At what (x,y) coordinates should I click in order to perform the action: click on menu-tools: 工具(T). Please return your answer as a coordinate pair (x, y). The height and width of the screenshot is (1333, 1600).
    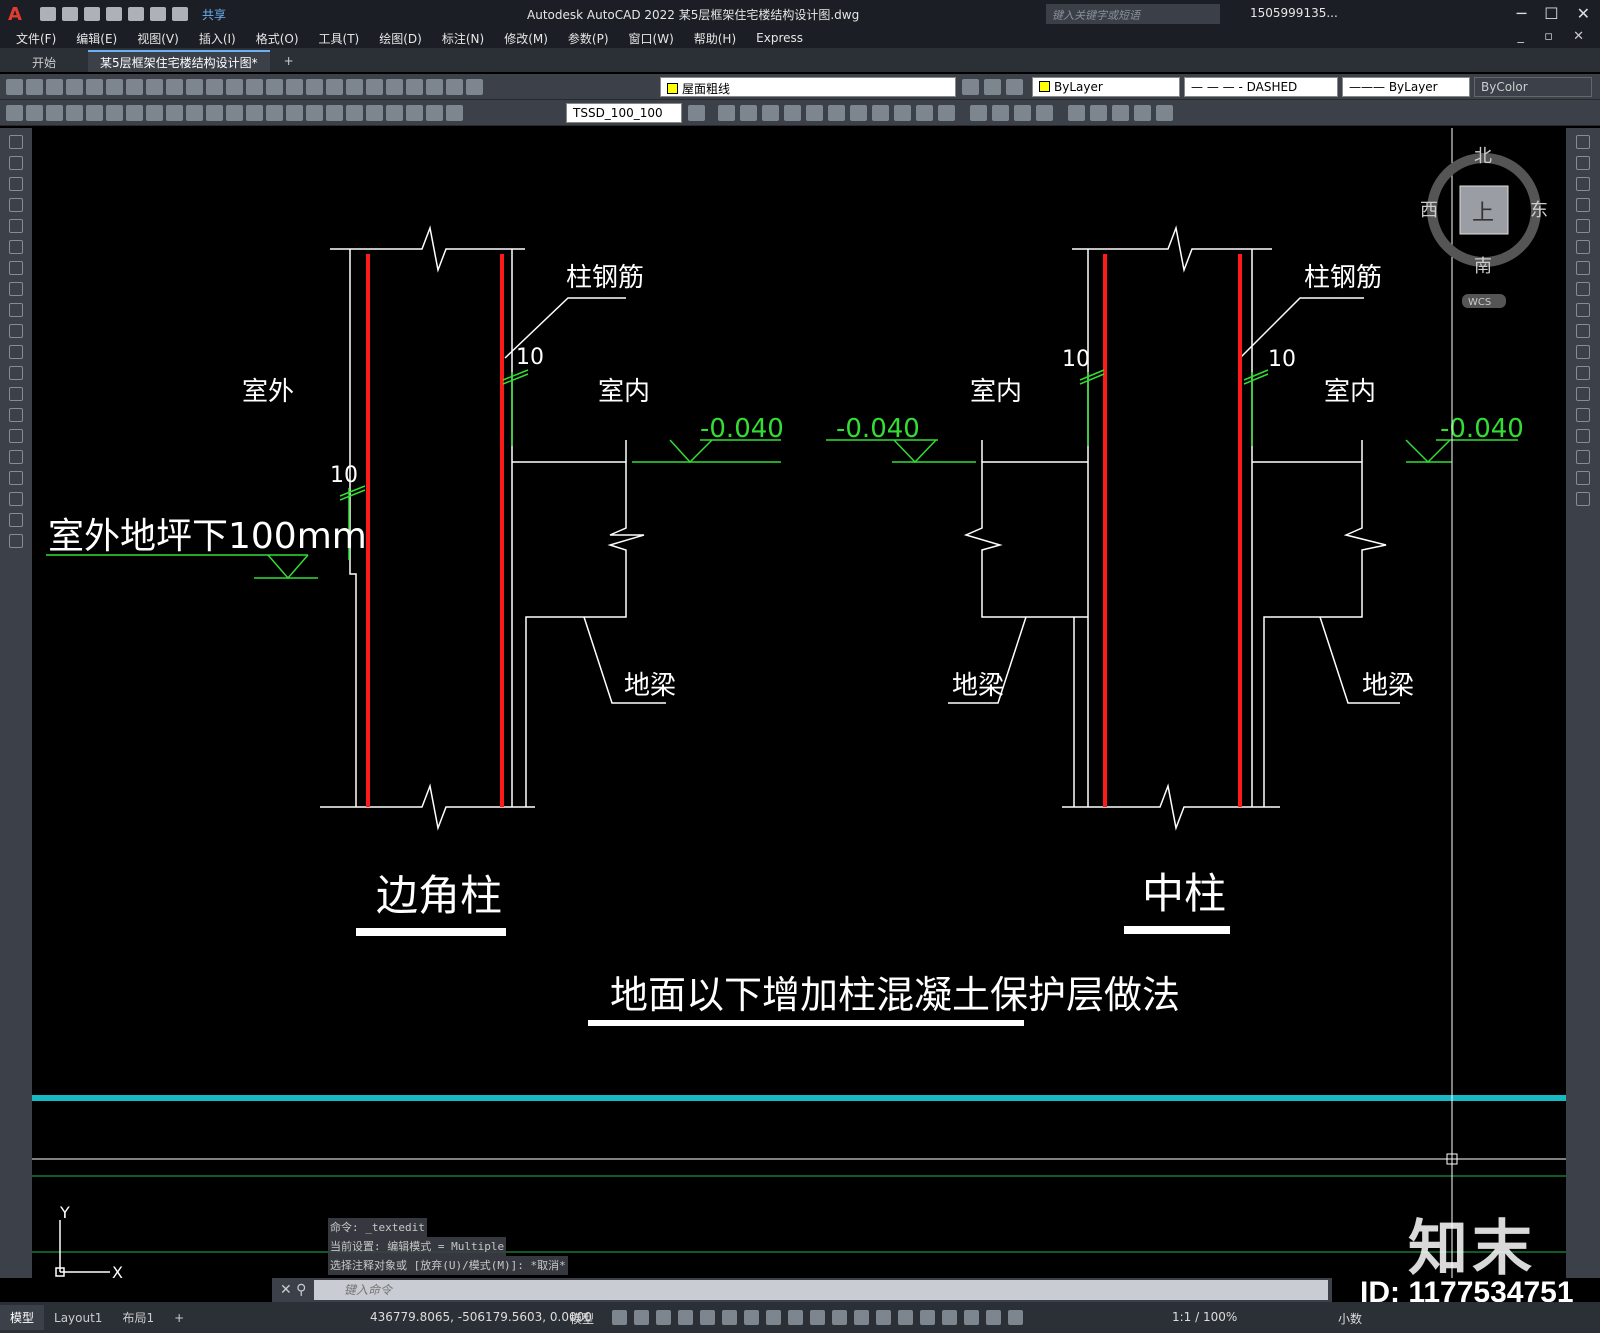
    Looking at the image, I should click on (339, 38).